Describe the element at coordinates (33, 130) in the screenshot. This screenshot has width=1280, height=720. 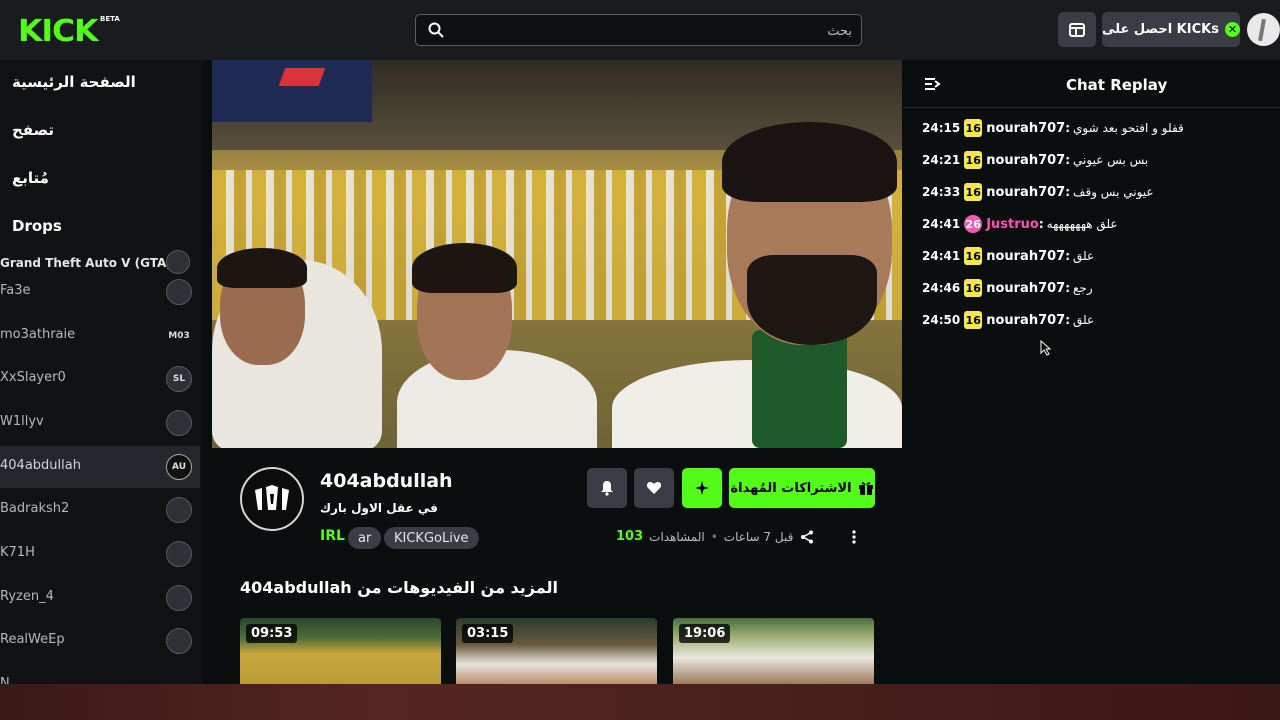
I see `nav-browse: تصفح` at that location.